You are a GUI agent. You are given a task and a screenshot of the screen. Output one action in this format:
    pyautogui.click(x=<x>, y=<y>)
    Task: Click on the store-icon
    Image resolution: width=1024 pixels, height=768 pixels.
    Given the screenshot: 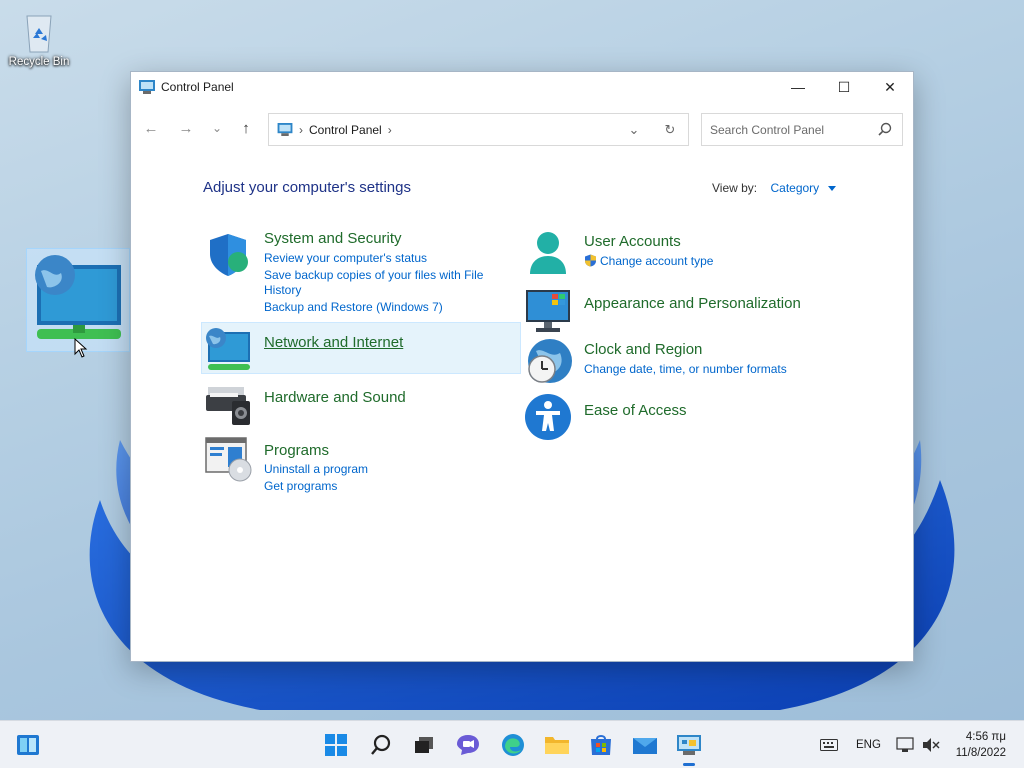 What is the action you would take?
    pyautogui.click(x=601, y=745)
    